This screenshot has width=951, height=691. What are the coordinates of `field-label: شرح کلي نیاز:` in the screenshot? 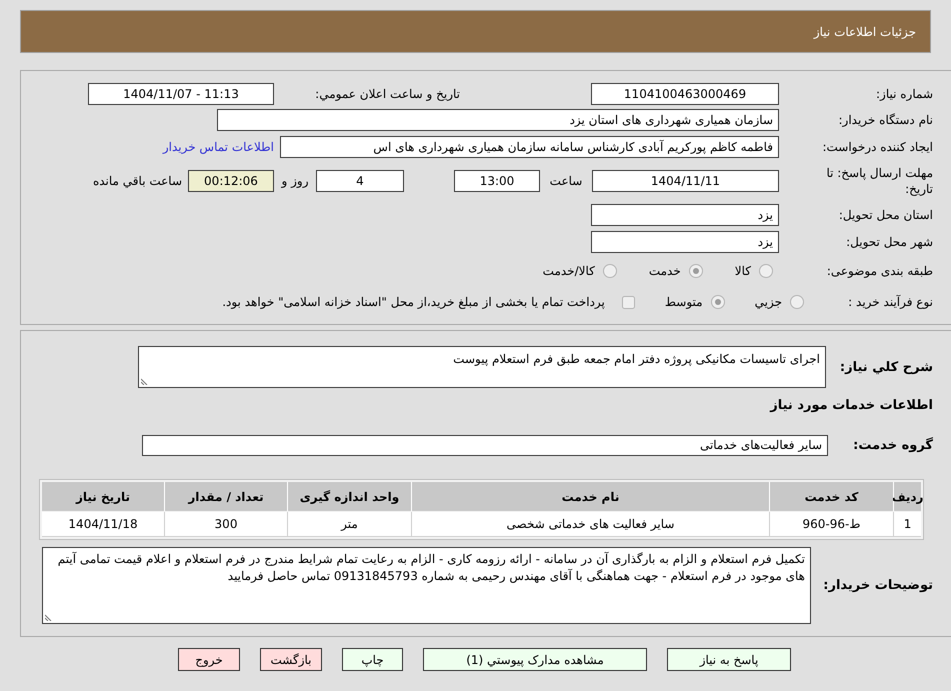 It's located at (885, 367).